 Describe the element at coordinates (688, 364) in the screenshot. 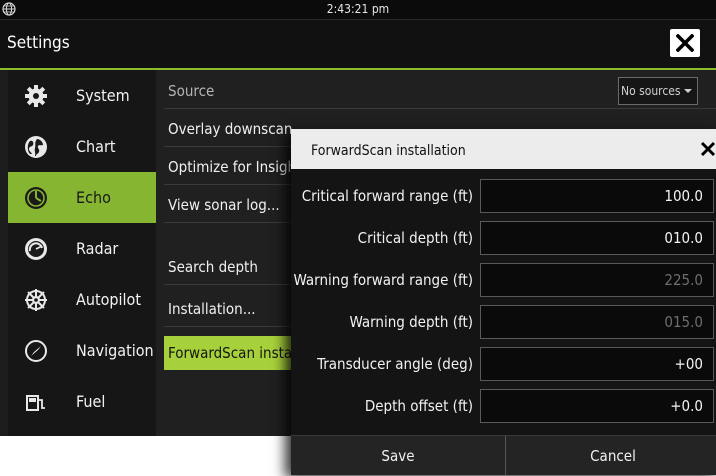

I see `field-value: +00` at that location.